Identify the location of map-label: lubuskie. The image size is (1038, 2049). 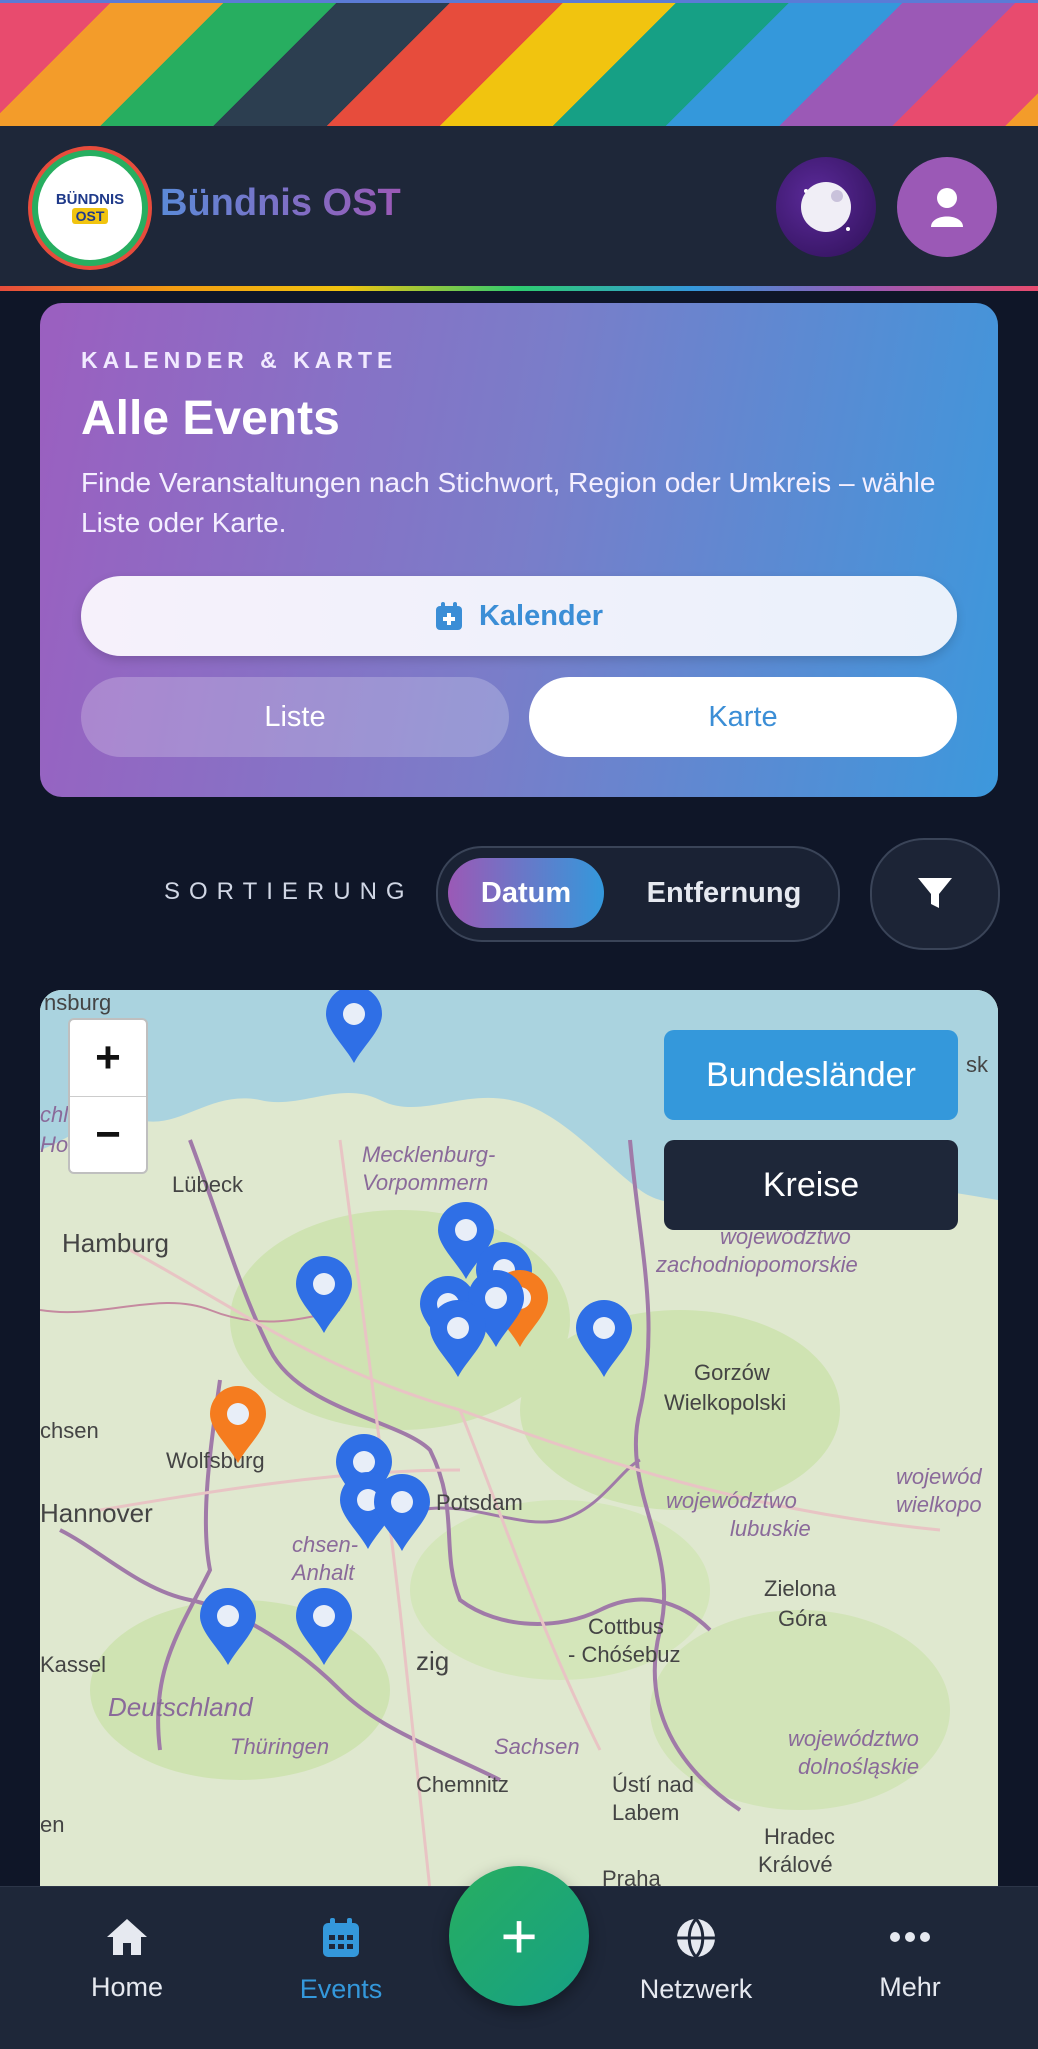
(770, 1528).